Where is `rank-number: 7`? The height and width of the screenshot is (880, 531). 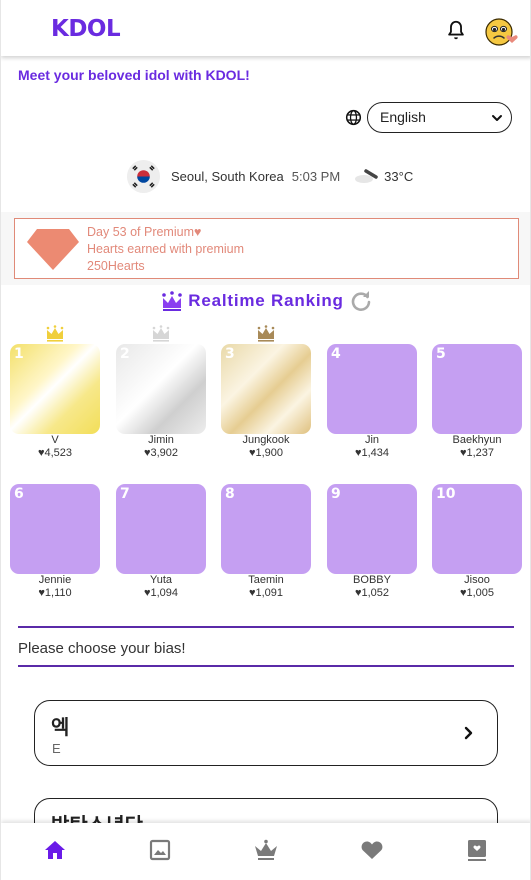
rank-number: 7 is located at coordinates (125, 494).